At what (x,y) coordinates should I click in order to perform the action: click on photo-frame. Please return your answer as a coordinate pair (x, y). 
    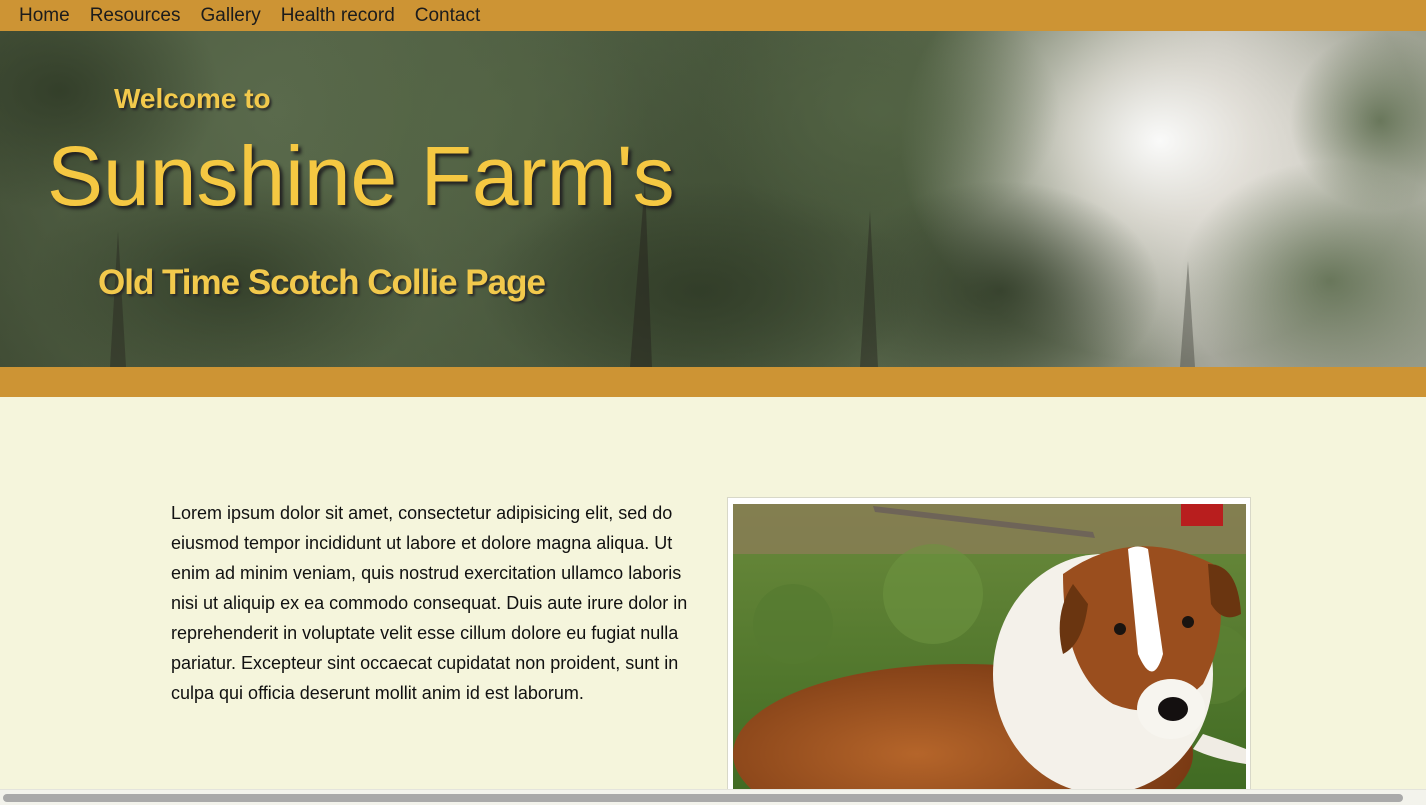
    Looking at the image, I should click on (989, 647).